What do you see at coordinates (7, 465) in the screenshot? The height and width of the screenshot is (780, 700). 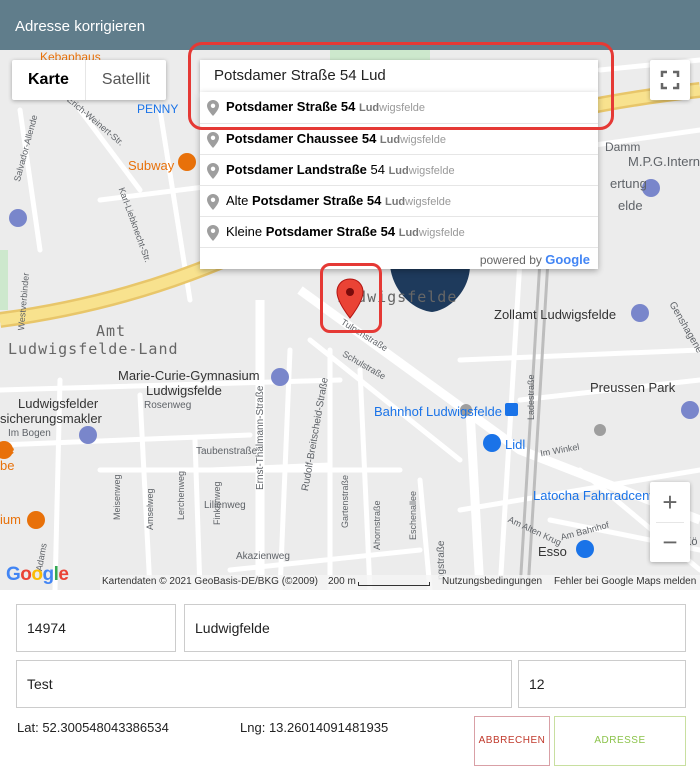 I see `map-label-be2: be` at bounding box center [7, 465].